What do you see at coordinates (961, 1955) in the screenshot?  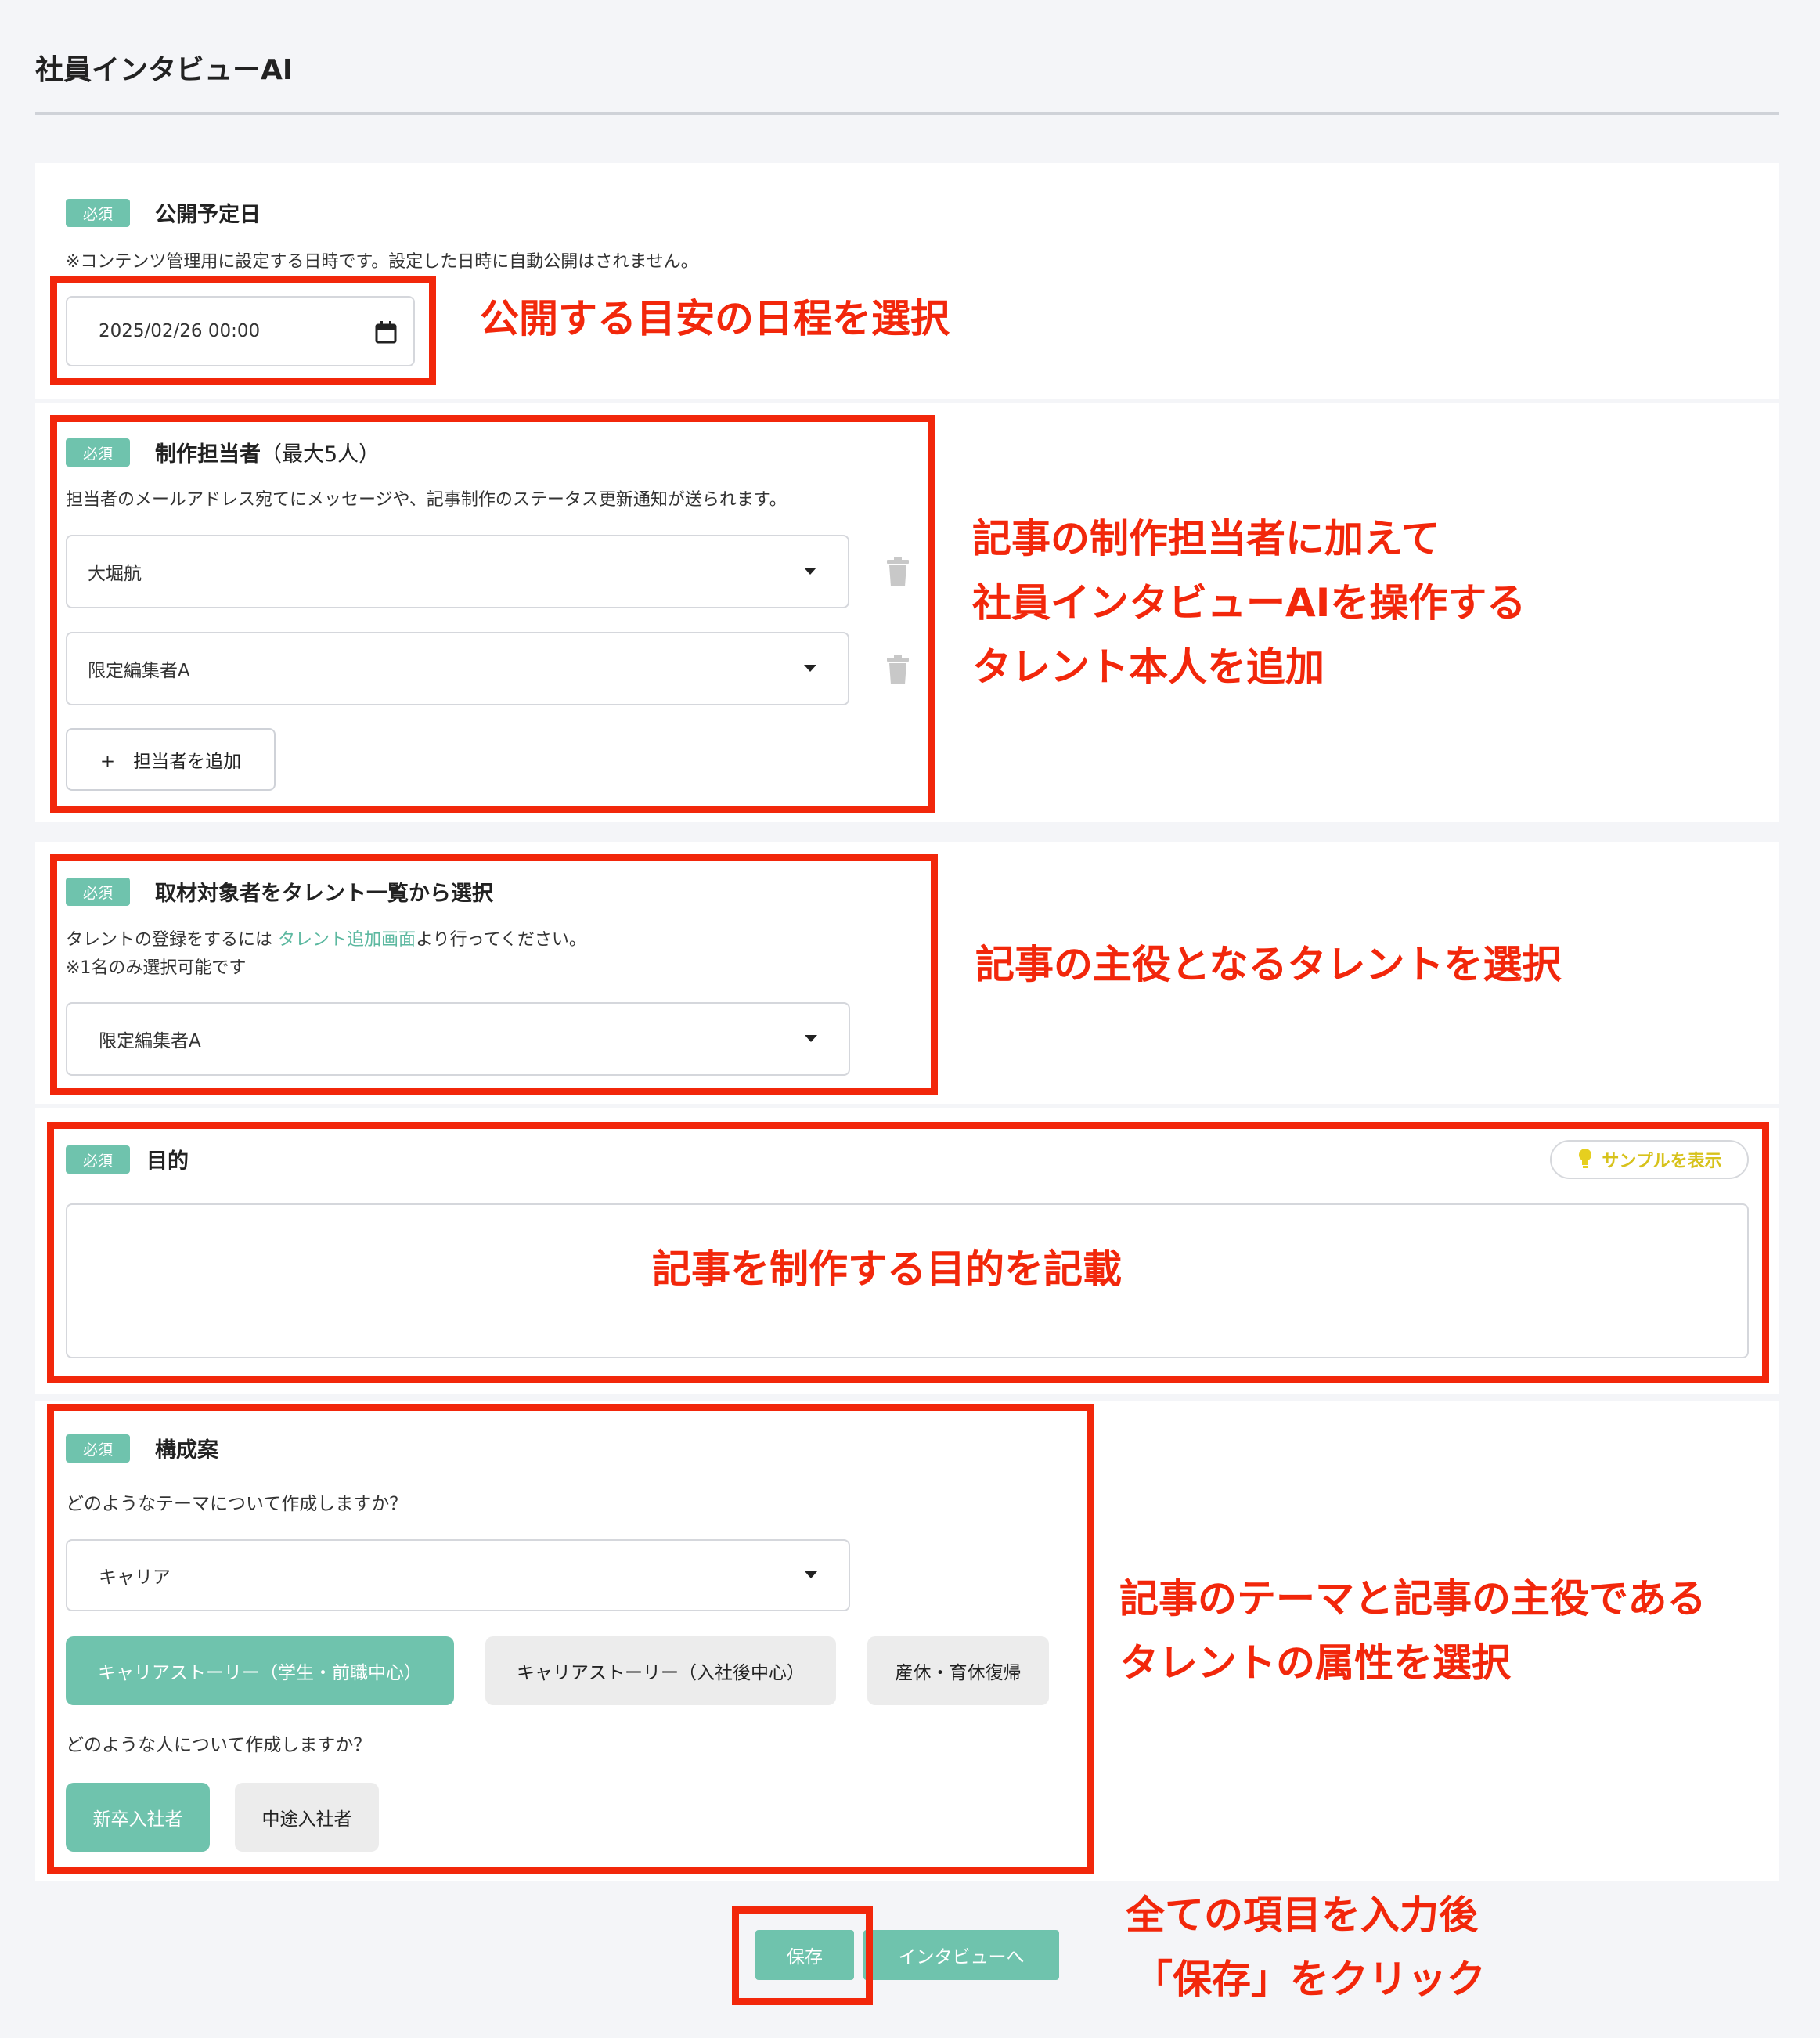 I see `to-interview-button: インタビューへ` at bounding box center [961, 1955].